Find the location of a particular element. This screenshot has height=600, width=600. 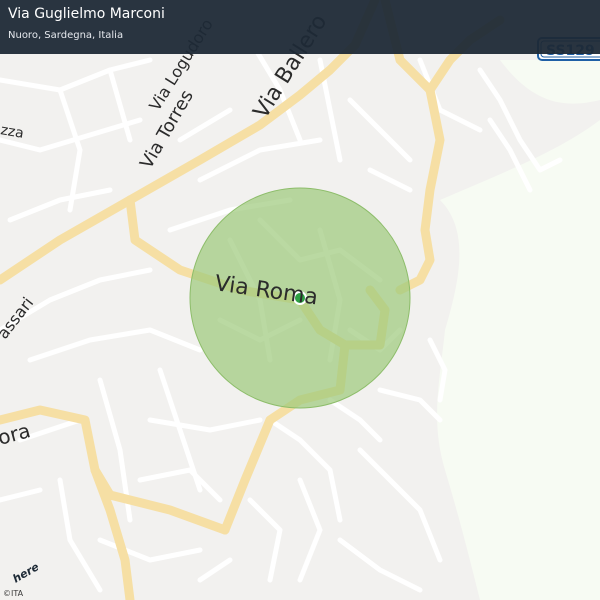

svg-text: here is located at coordinates (24, 573).